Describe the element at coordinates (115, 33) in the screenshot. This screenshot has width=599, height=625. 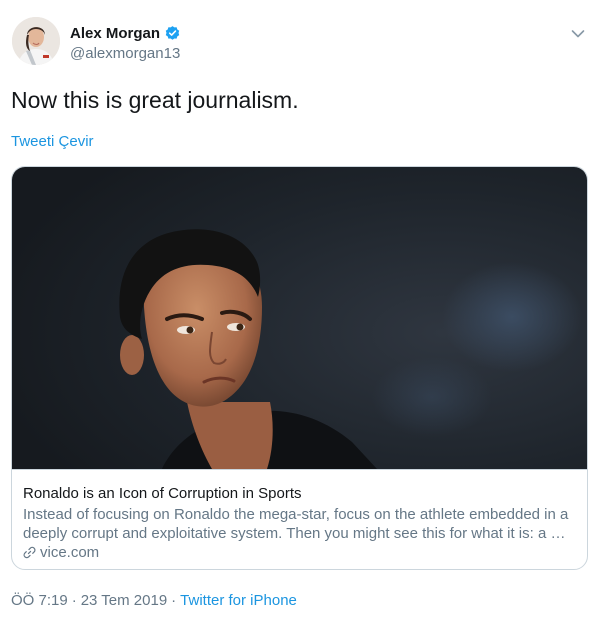
I see `author-name-text: Alex Morgan` at that location.